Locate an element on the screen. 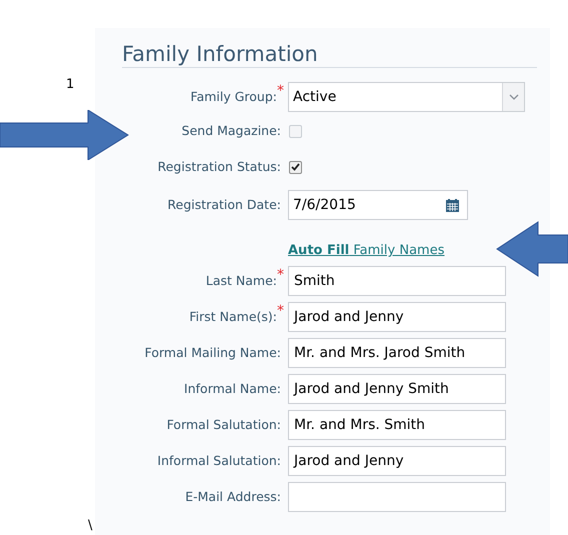 The image size is (568, 535). page-number: 1 is located at coordinates (70, 85).